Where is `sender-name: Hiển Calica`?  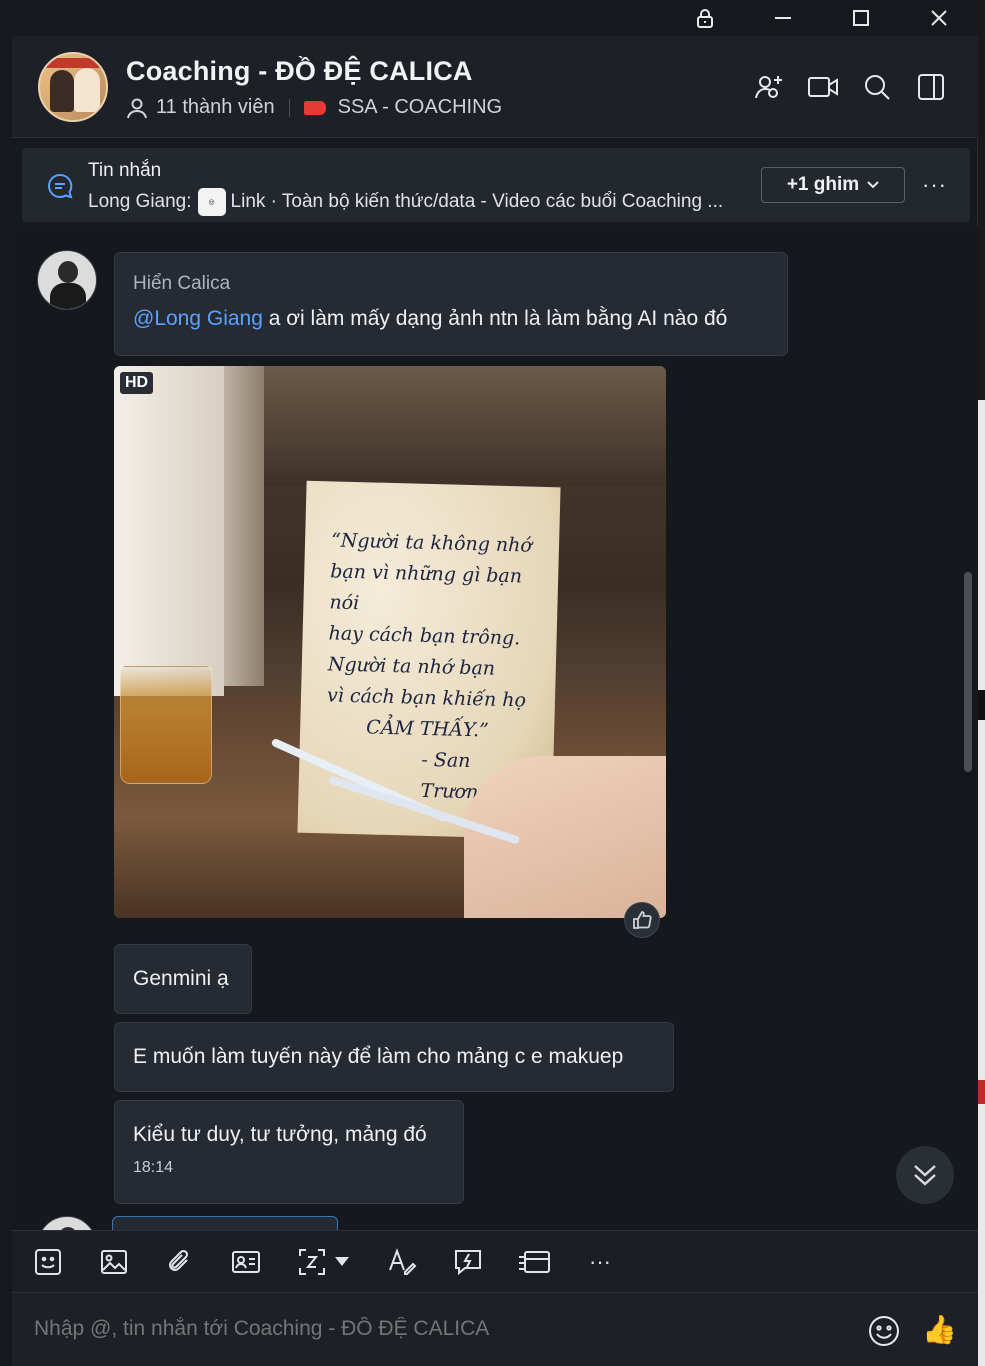 sender-name: Hiển Calica is located at coordinates (451, 284).